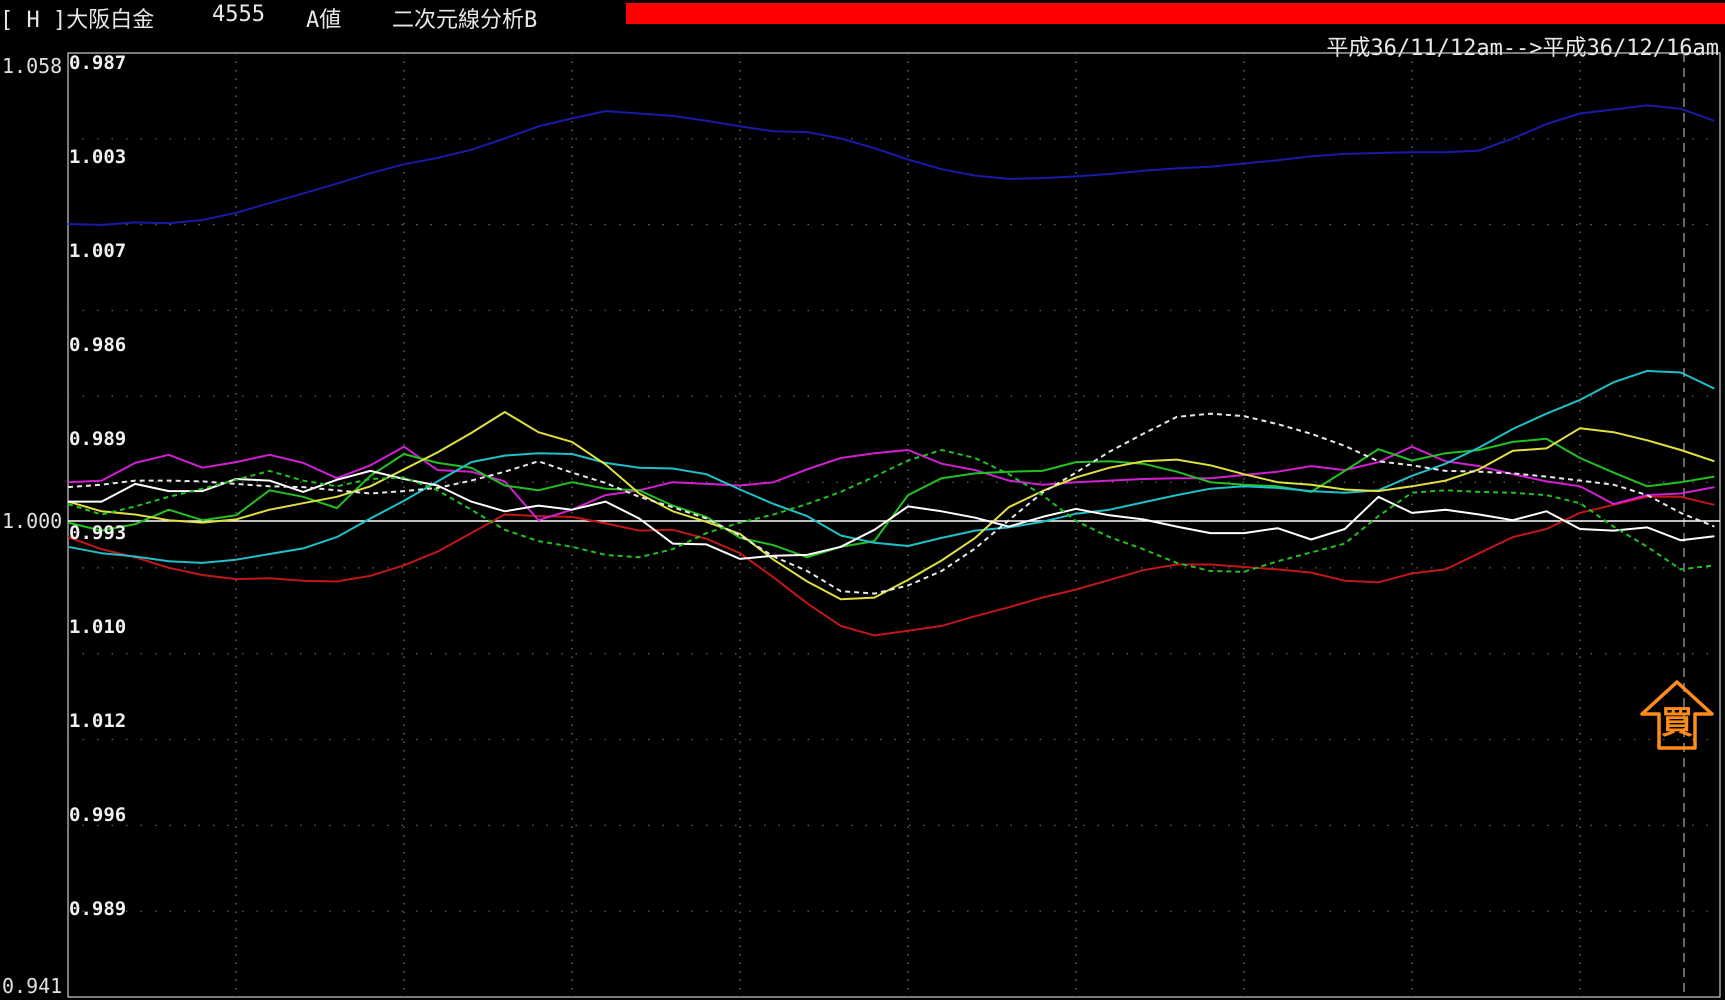  Describe the element at coordinates (97, 627) in the screenshot. I see `inner-axis-label: 1.010` at that location.